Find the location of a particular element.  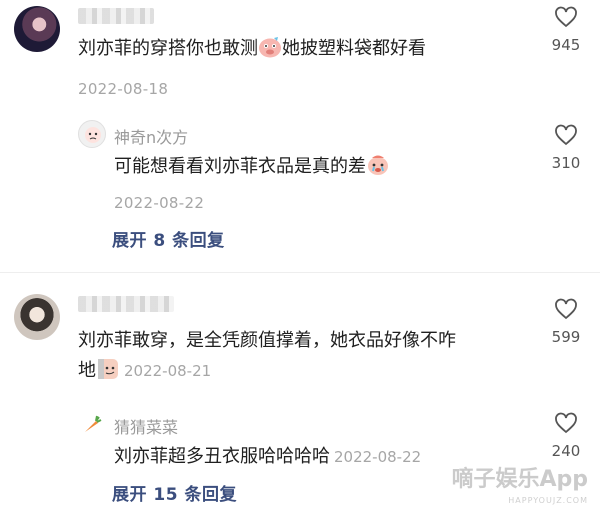

reply-text: 刘亦菲超多丑衣服哈哈哈哈 2022-08-22 is located at coordinates (267, 457).